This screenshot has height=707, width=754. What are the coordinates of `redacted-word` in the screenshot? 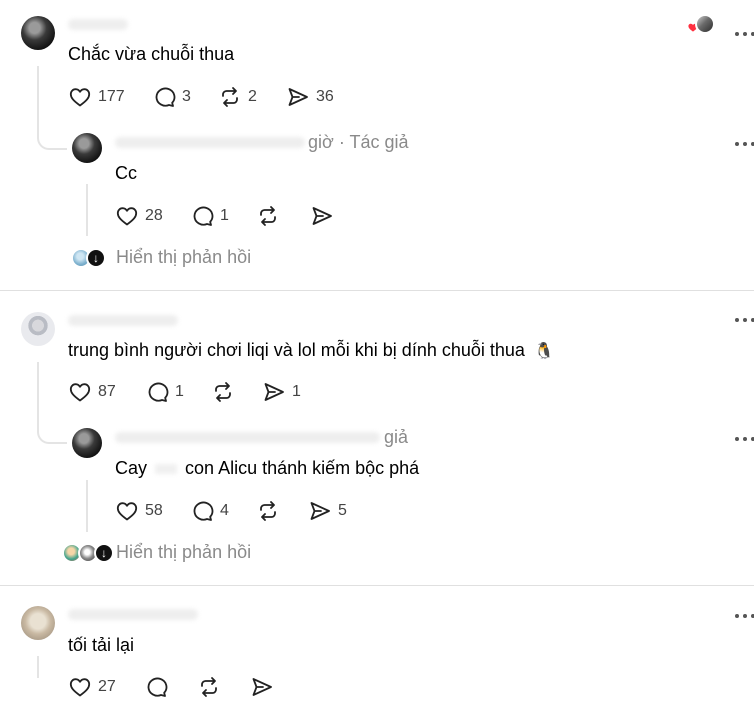 It's located at (166, 469).